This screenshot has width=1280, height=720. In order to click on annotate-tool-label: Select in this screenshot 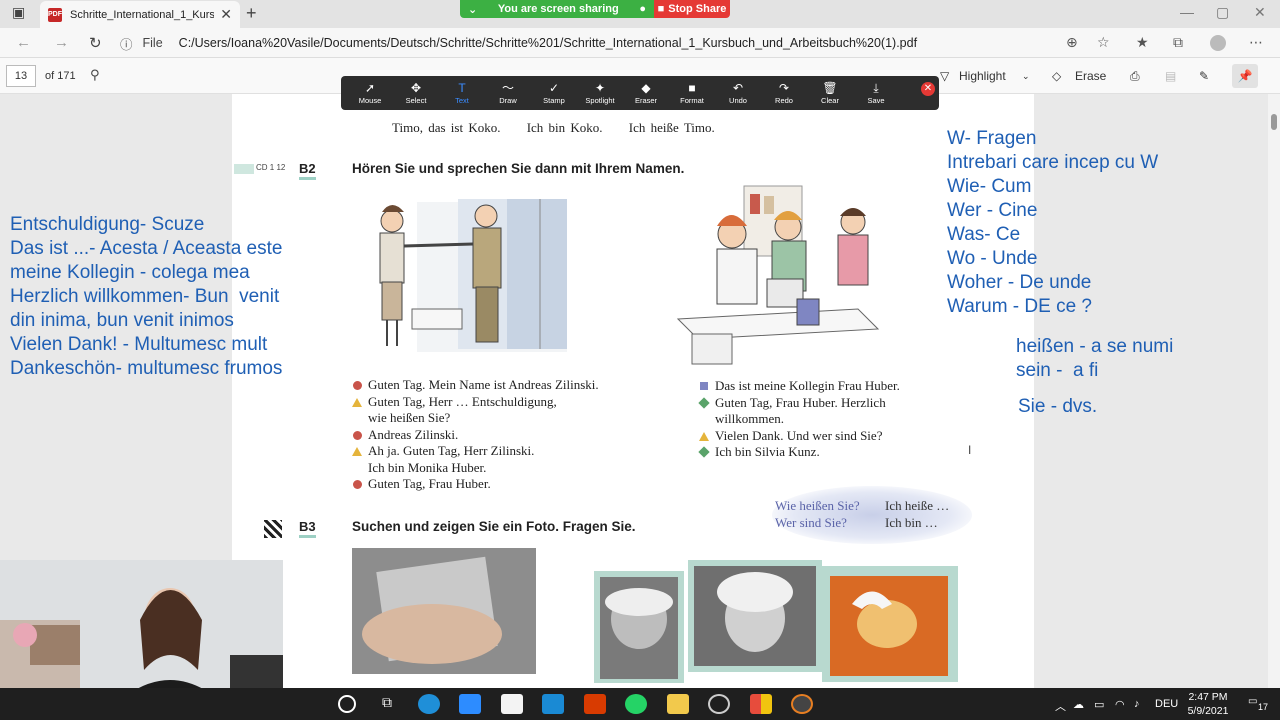, I will do `click(416, 100)`.